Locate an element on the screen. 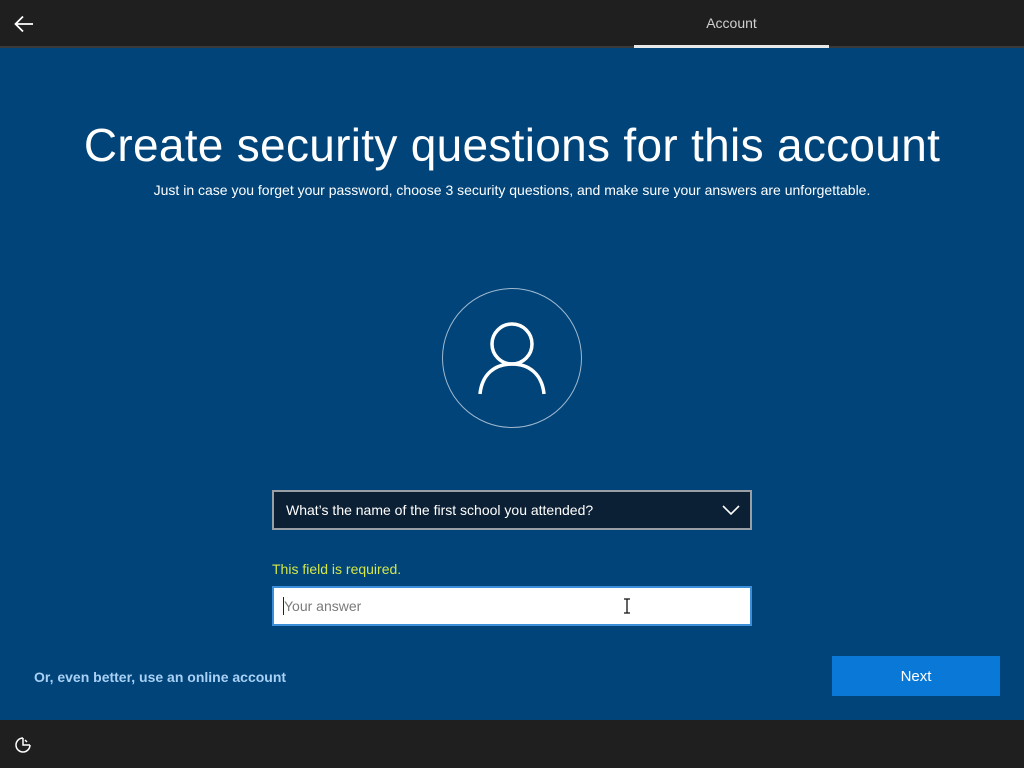 The image size is (1024, 768). back-arrow-icon is located at coordinates (23, 24).